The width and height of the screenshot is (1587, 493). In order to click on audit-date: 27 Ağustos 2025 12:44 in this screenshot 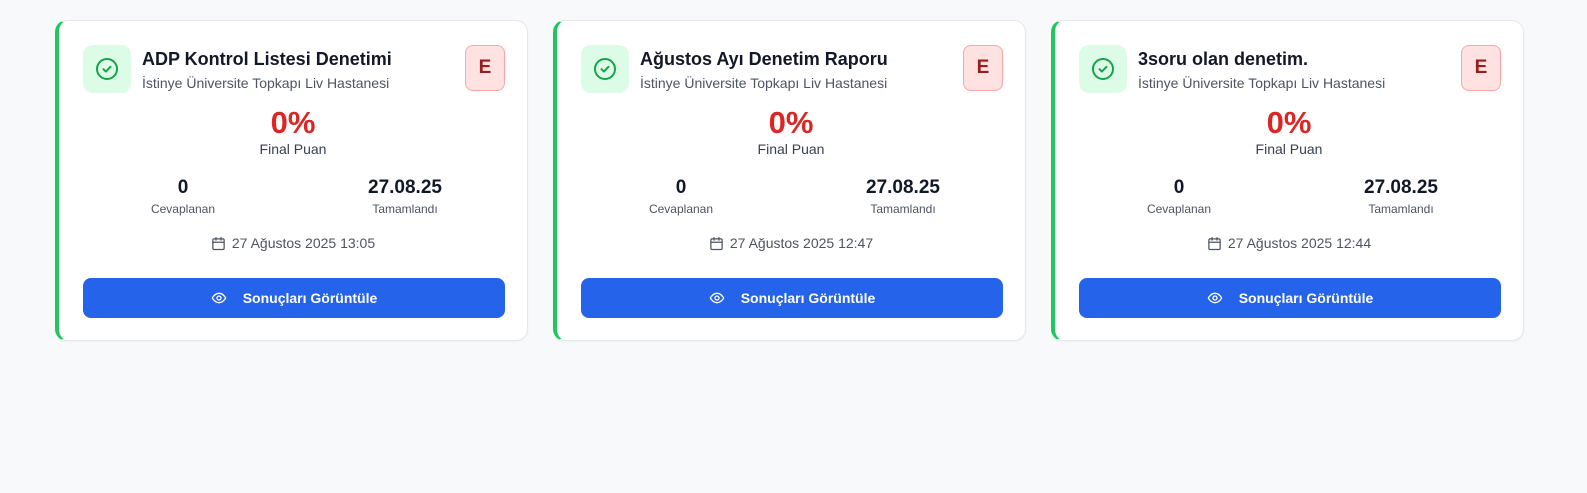, I will do `click(1289, 243)`.